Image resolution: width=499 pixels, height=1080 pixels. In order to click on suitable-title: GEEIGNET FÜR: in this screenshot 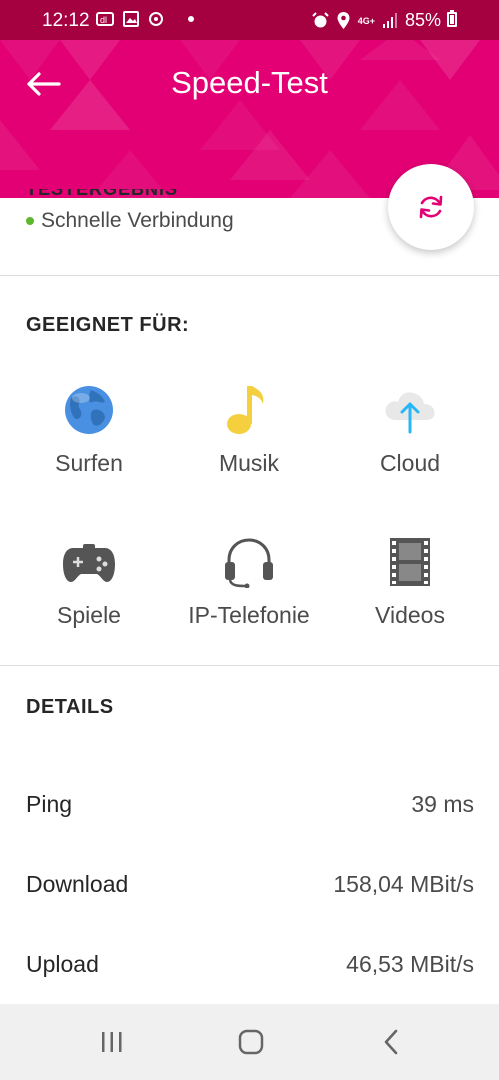, I will do `click(108, 325)`.